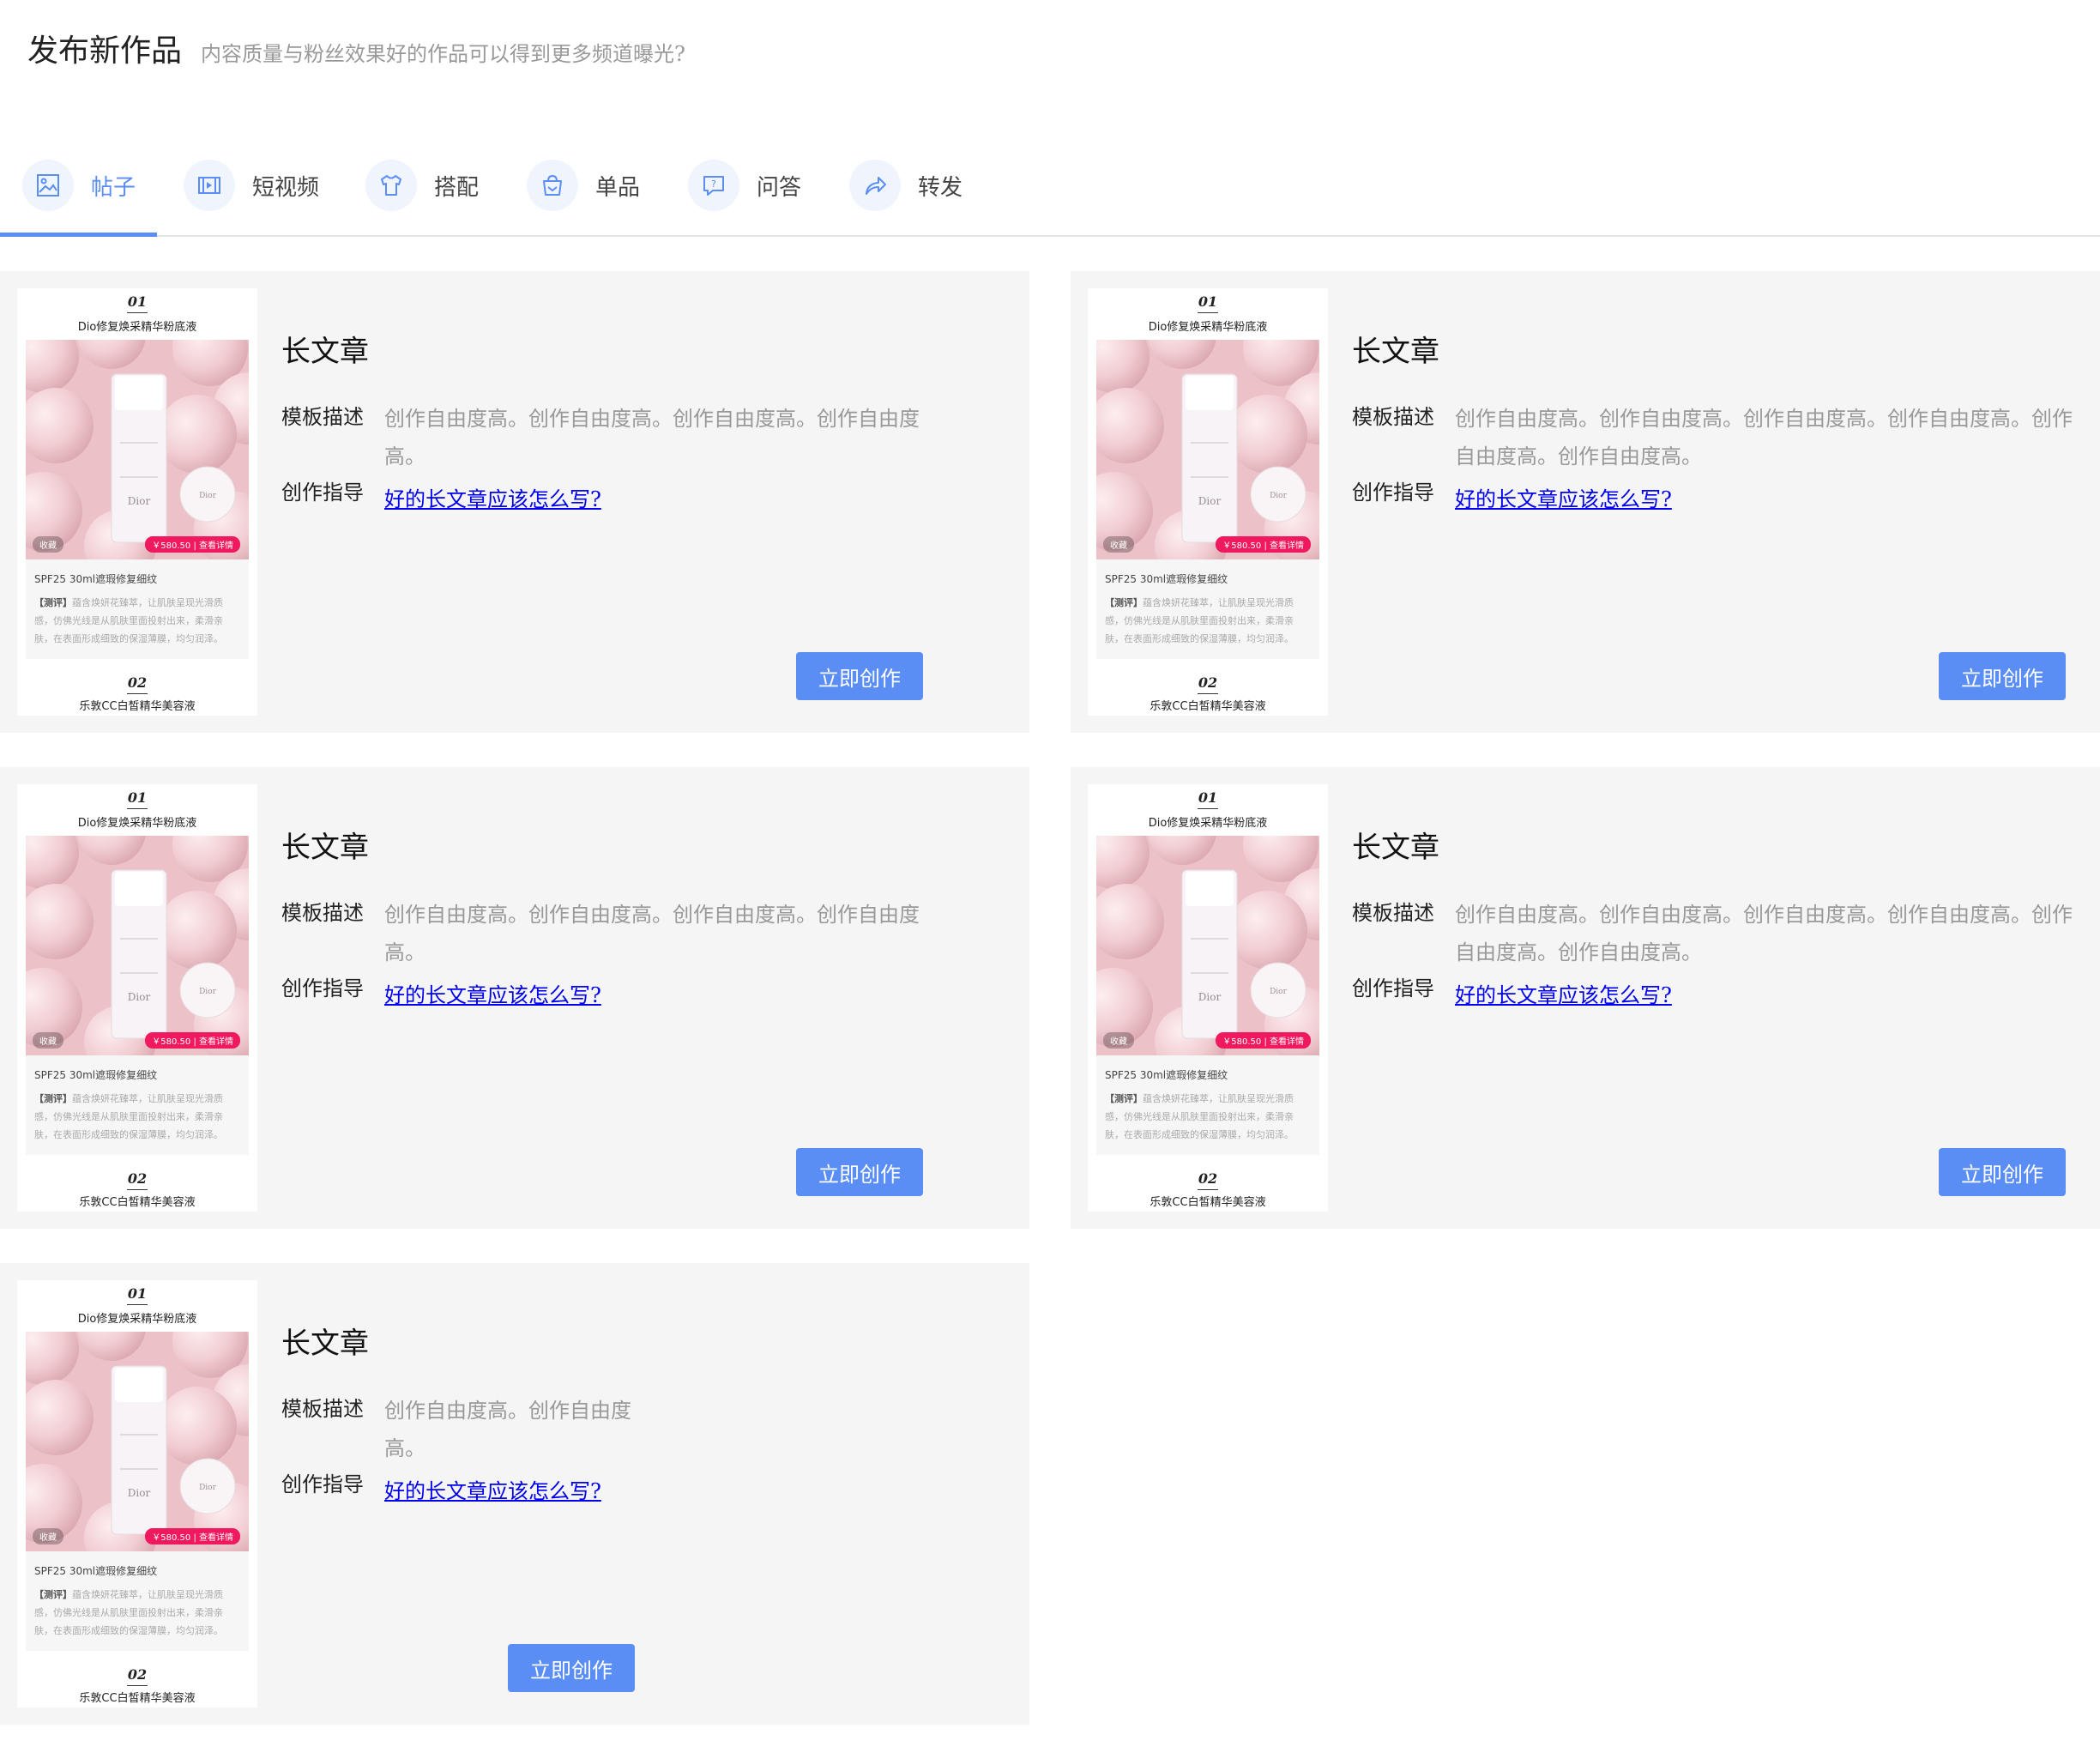 The width and height of the screenshot is (2100, 1759). What do you see at coordinates (113, 187) in the screenshot?
I see `tab-label: 帖子` at bounding box center [113, 187].